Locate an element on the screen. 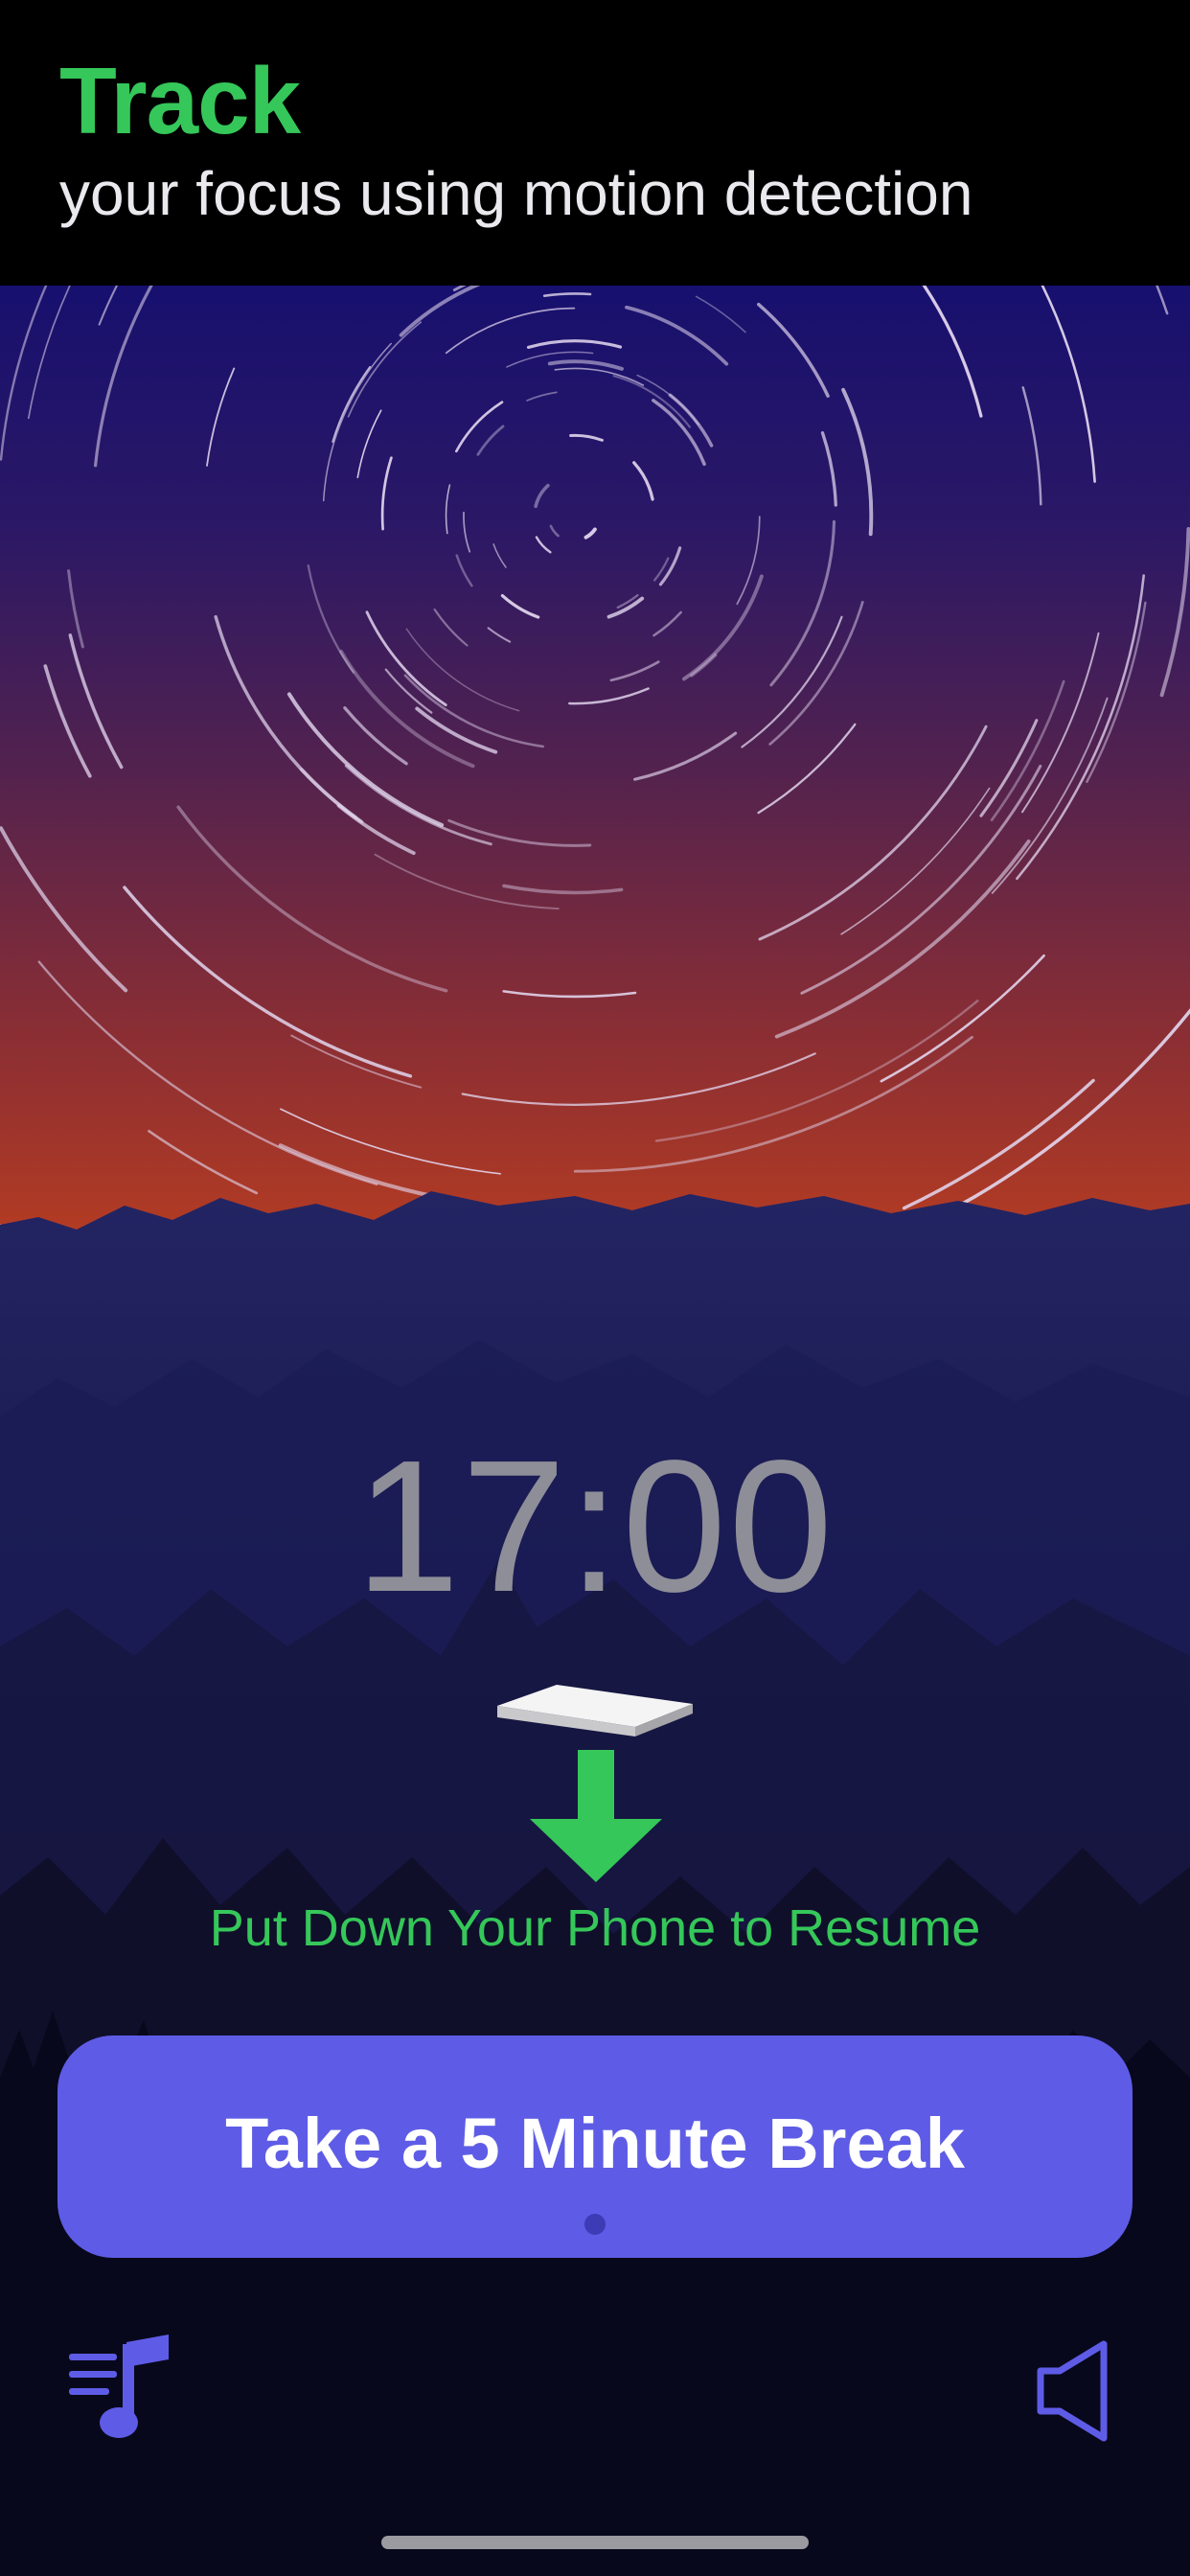 Image resolution: width=1190 pixels, height=2576 pixels. header-subtitle: your focus using motion detection is located at coordinates (516, 193).